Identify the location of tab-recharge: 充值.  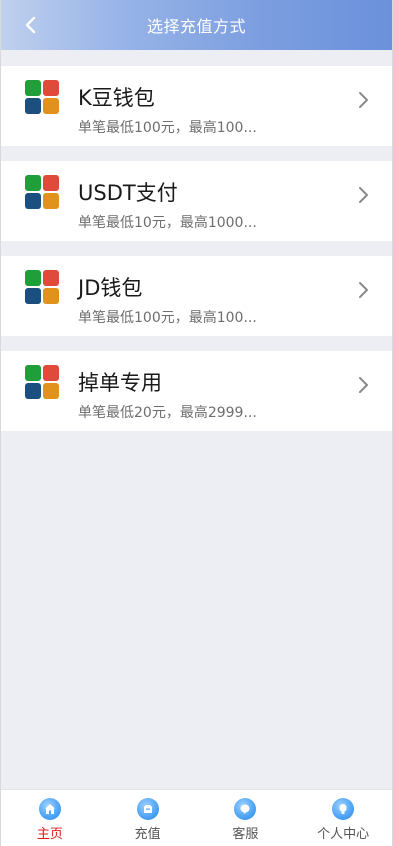
(148, 818).